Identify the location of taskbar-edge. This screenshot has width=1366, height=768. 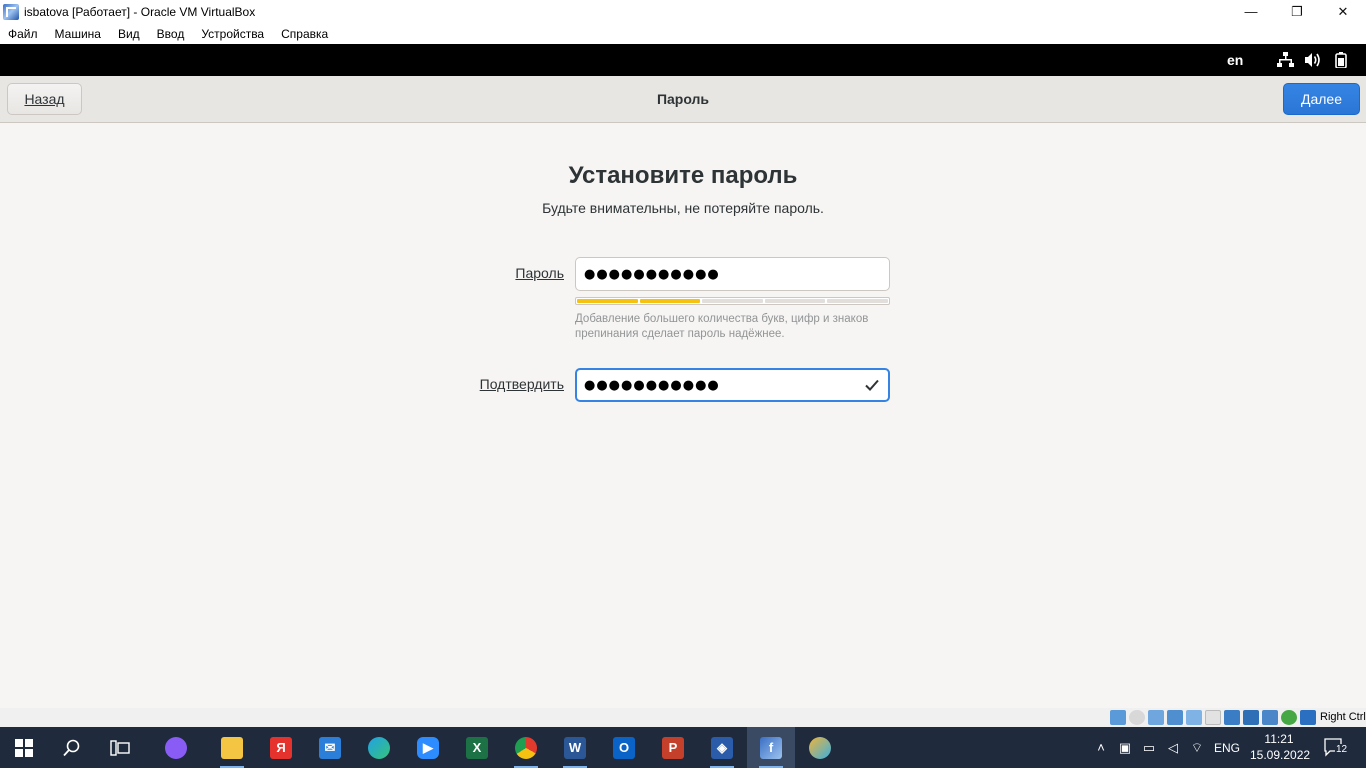
(379, 747).